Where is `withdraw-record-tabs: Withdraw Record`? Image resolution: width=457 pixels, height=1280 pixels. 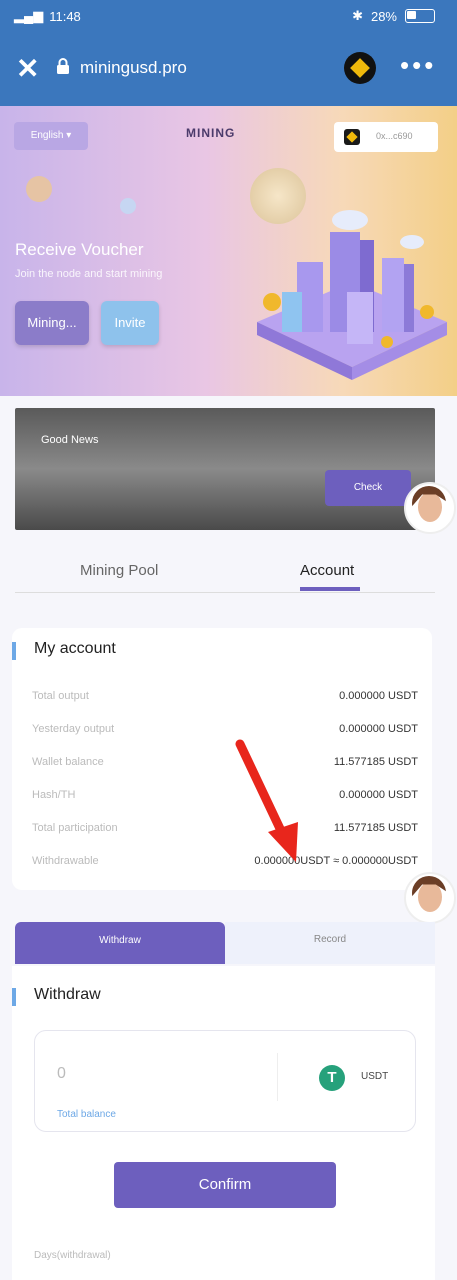 withdraw-record-tabs: Withdraw Record is located at coordinates (225, 943).